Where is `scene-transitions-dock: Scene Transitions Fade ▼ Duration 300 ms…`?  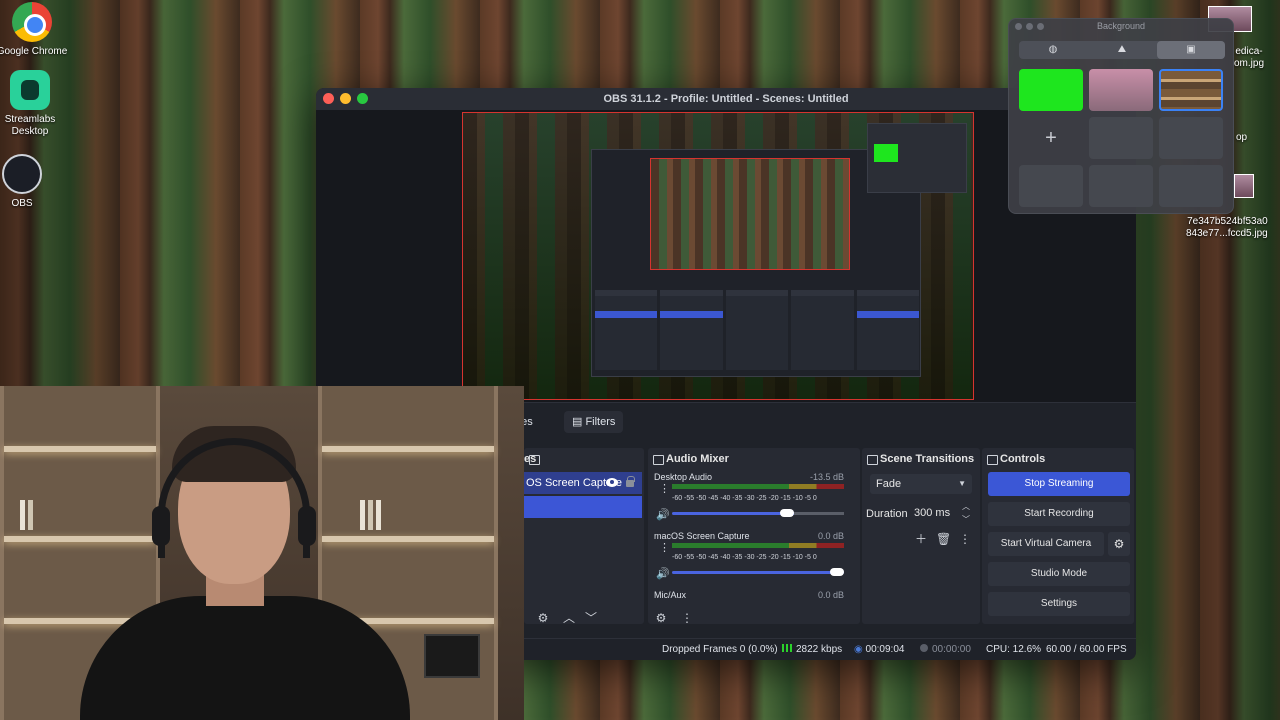
scene-transitions-dock: Scene Transitions Fade ▼ Duration 300 ms… is located at coordinates (921, 536).